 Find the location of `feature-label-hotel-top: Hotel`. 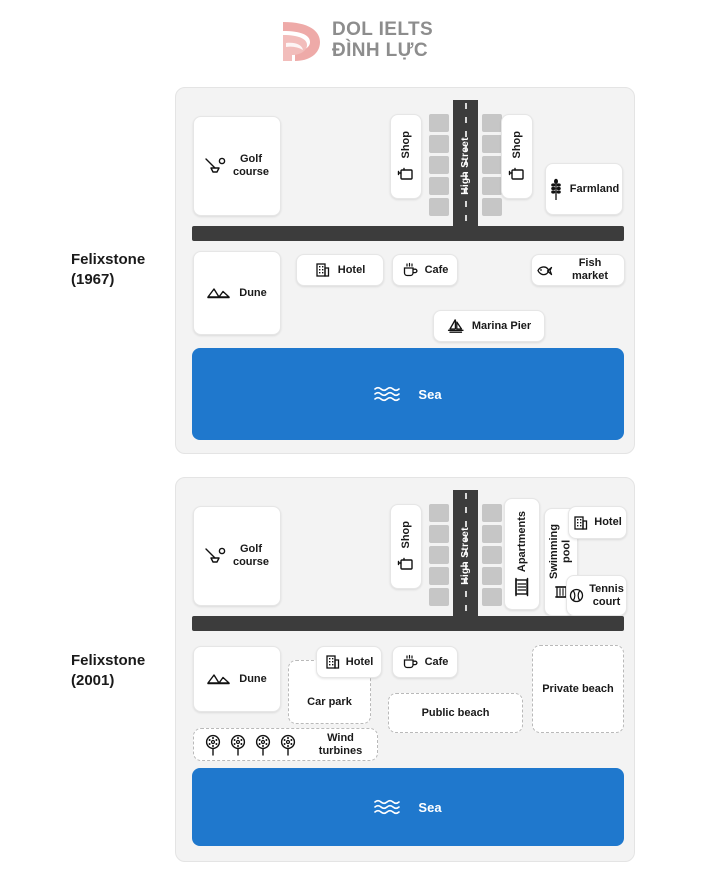

feature-label-hotel-top: Hotel is located at coordinates (608, 522).